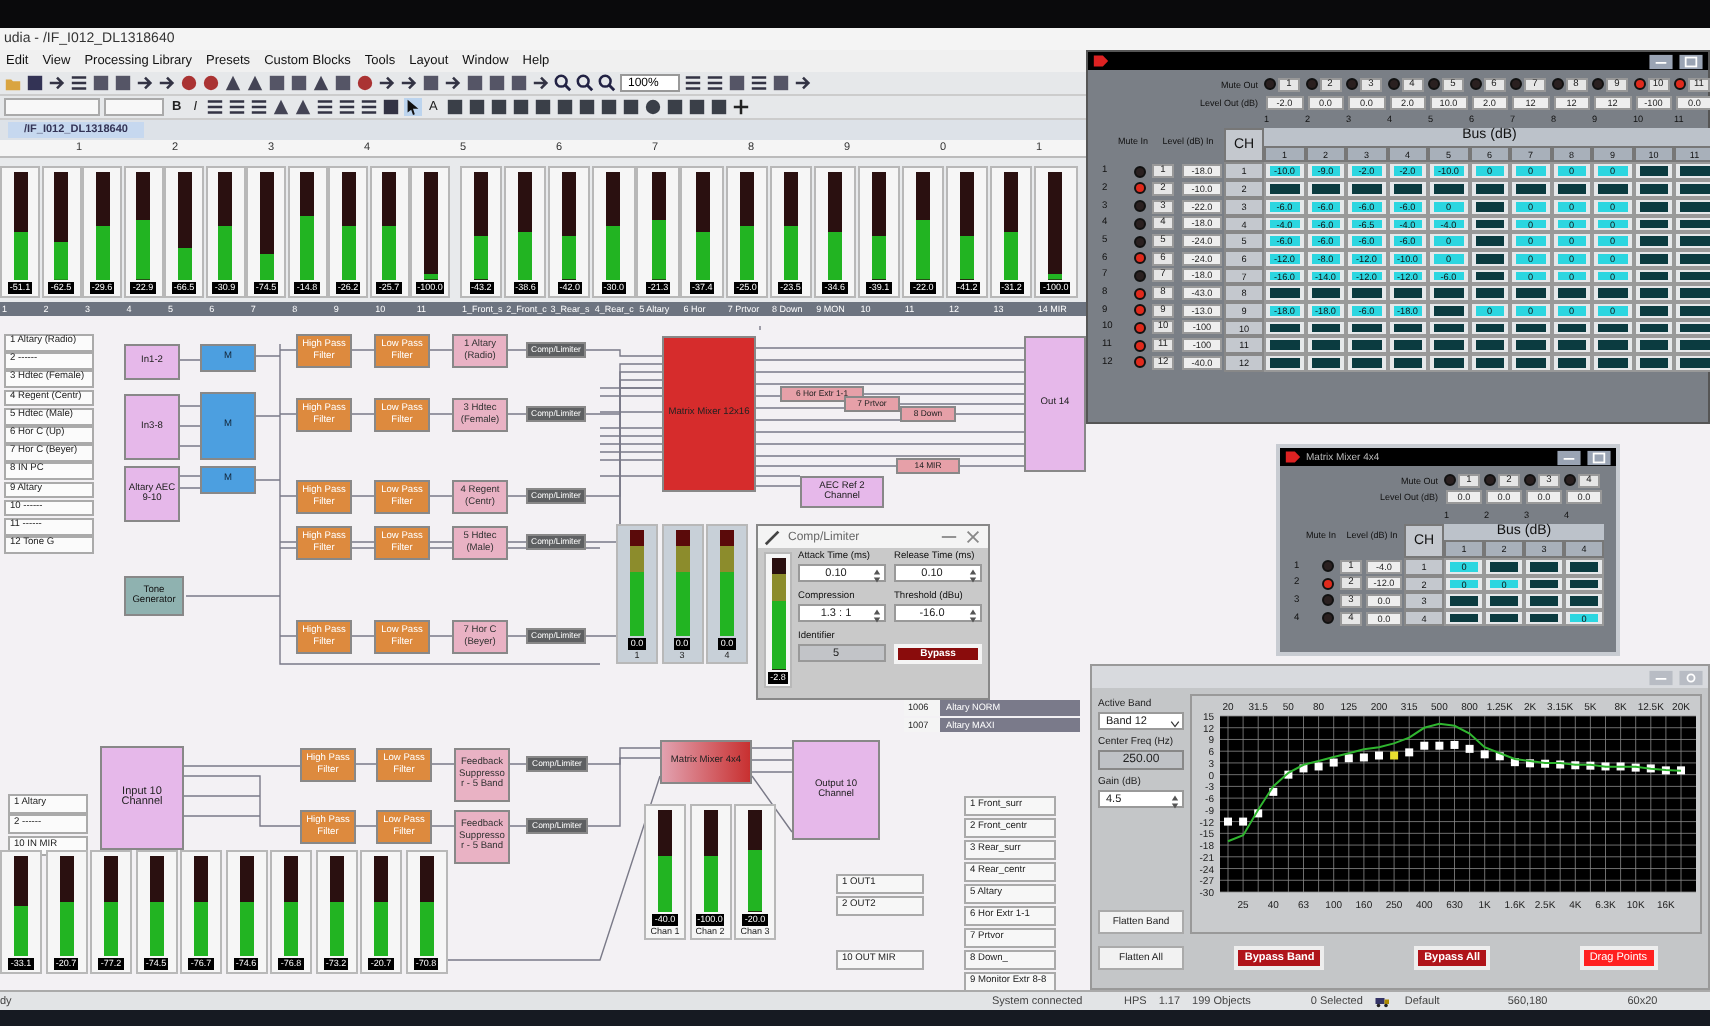 This screenshot has width=1710, height=1026. I want to click on close-icon, so click(973, 537).